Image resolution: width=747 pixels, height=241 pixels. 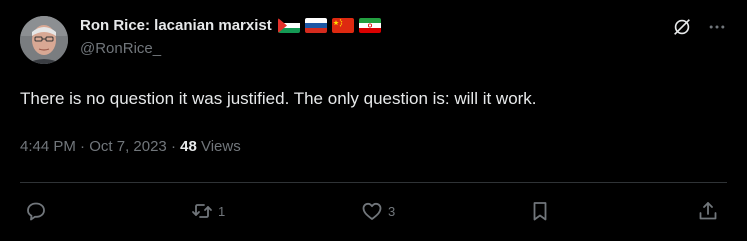 I want to click on bookmark-icon, so click(x=540, y=211).